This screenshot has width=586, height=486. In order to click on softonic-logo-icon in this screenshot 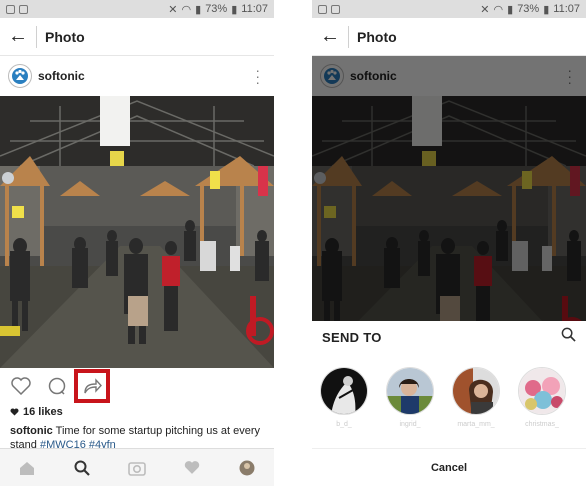, I will do `click(20, 76)`.